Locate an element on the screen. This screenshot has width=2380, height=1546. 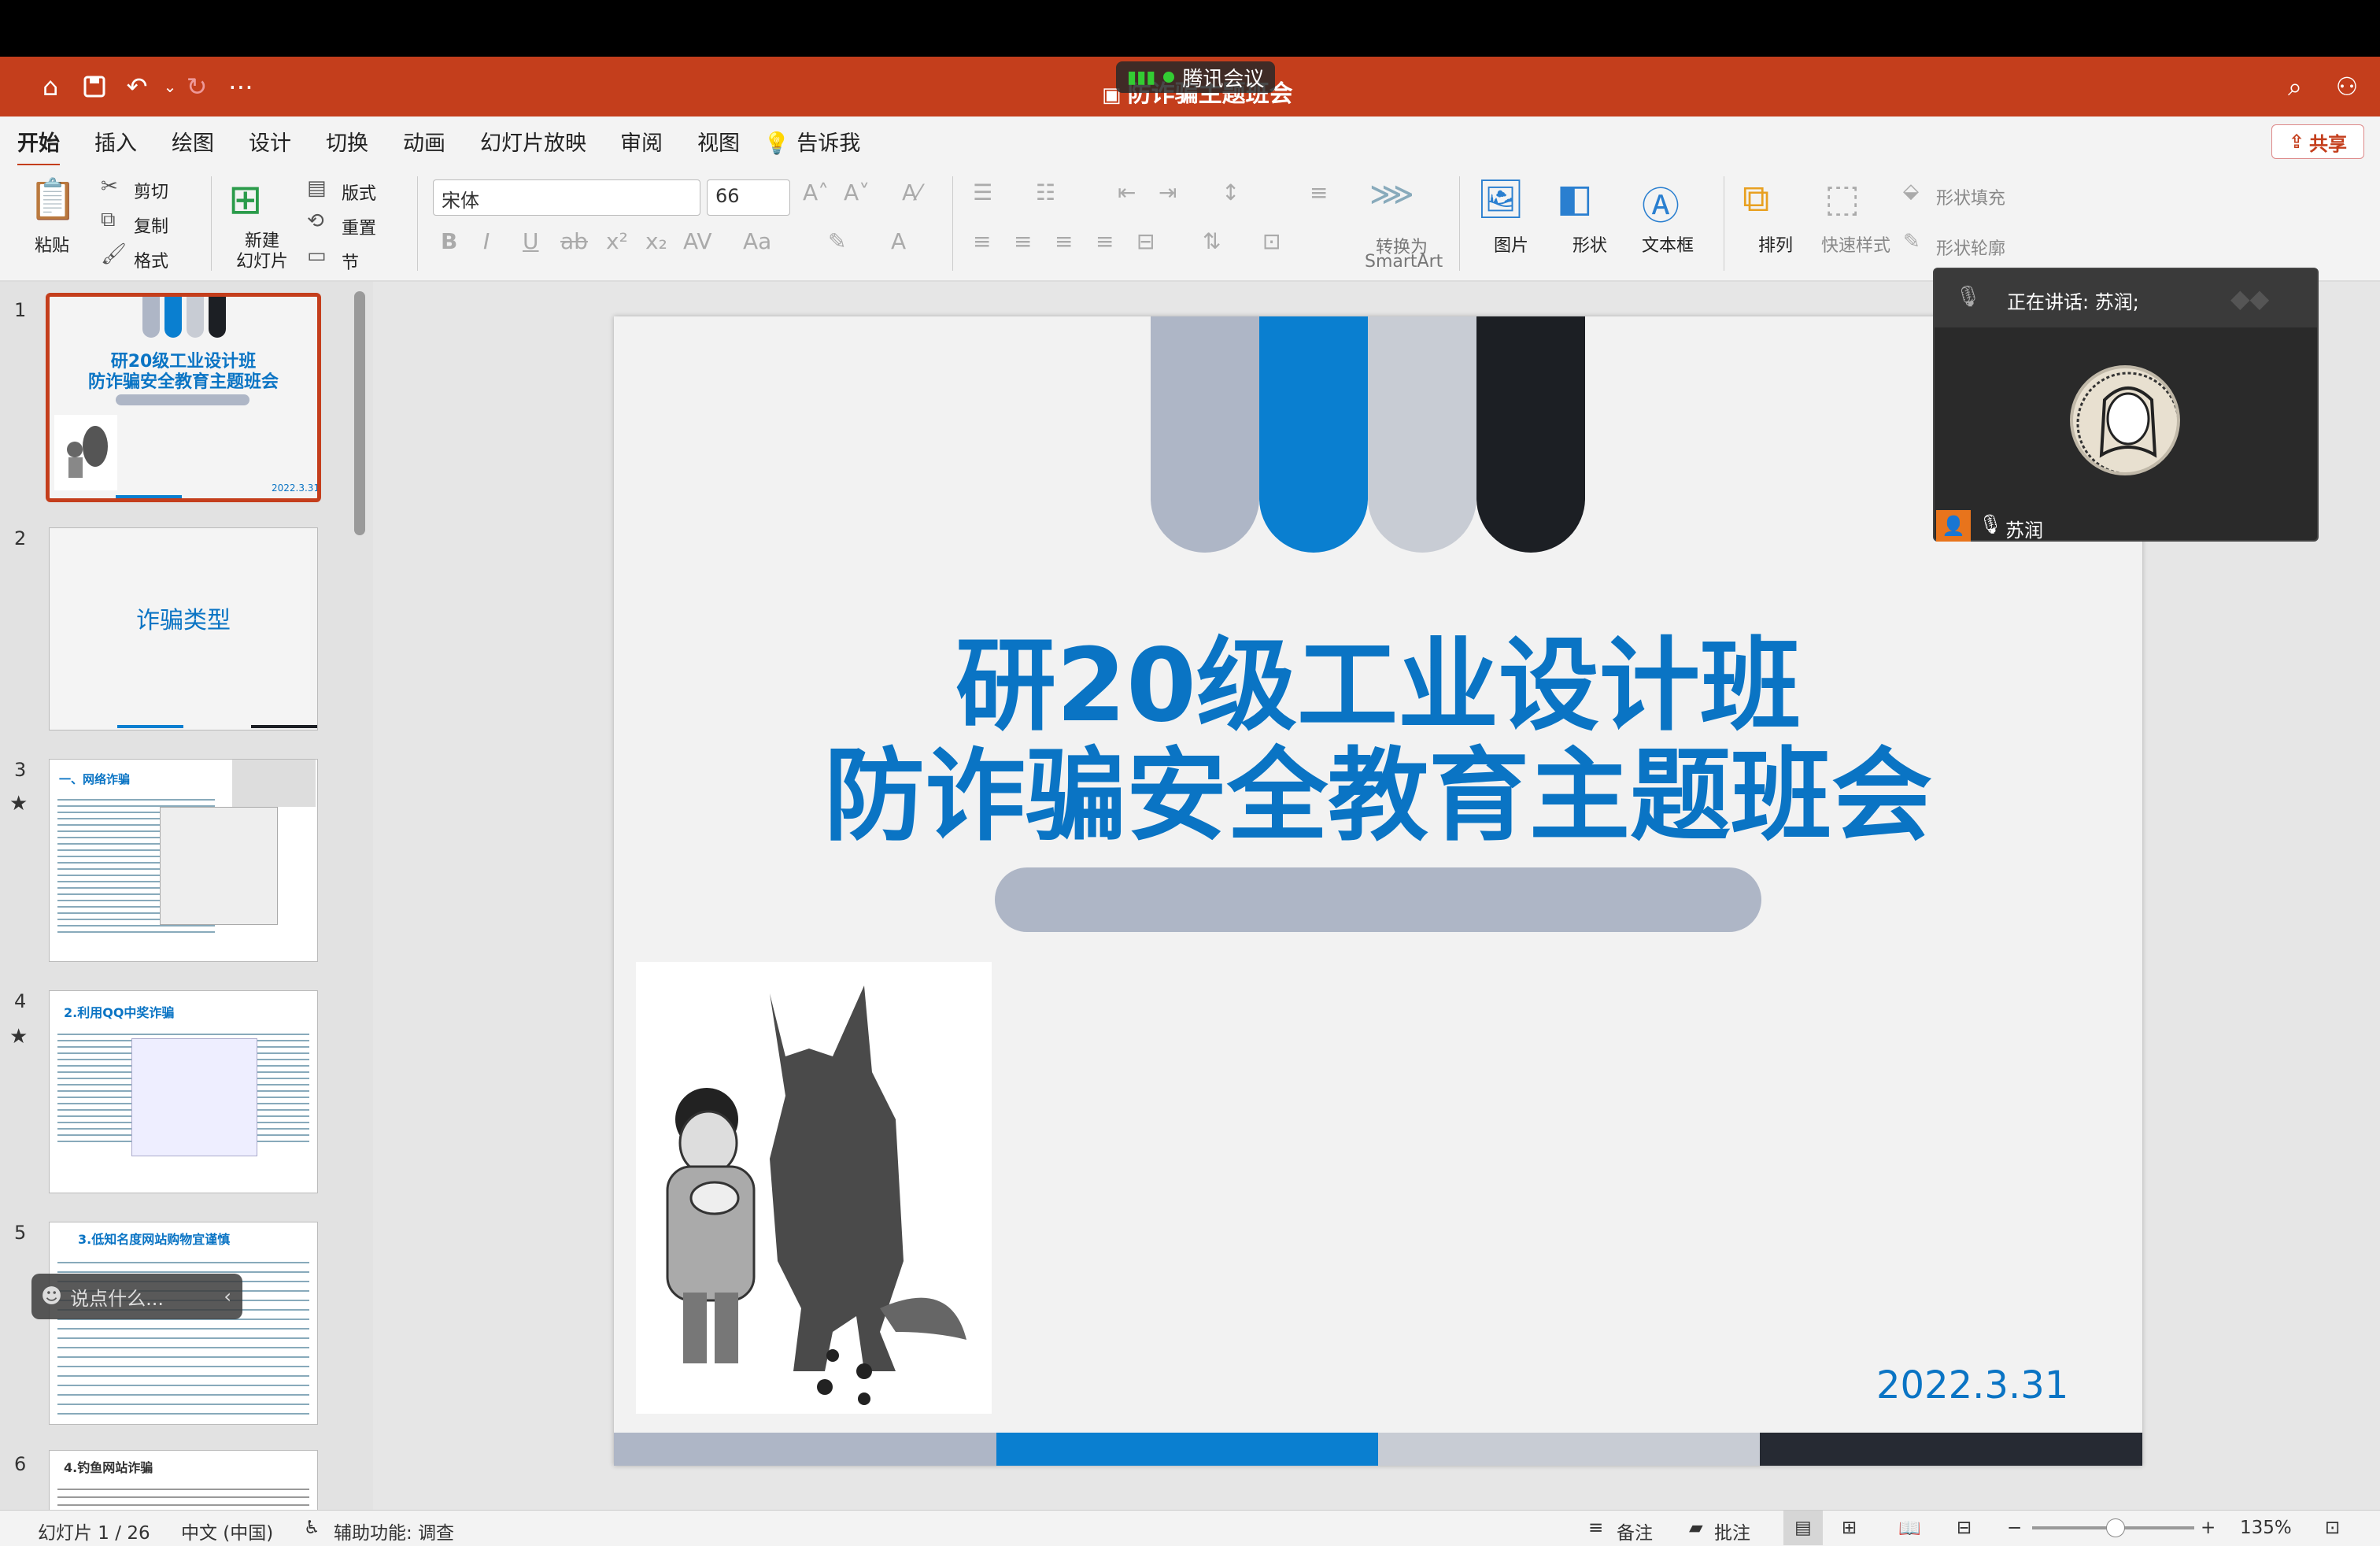
notes-button: 备注 is located at coordinates (1635, 1531).